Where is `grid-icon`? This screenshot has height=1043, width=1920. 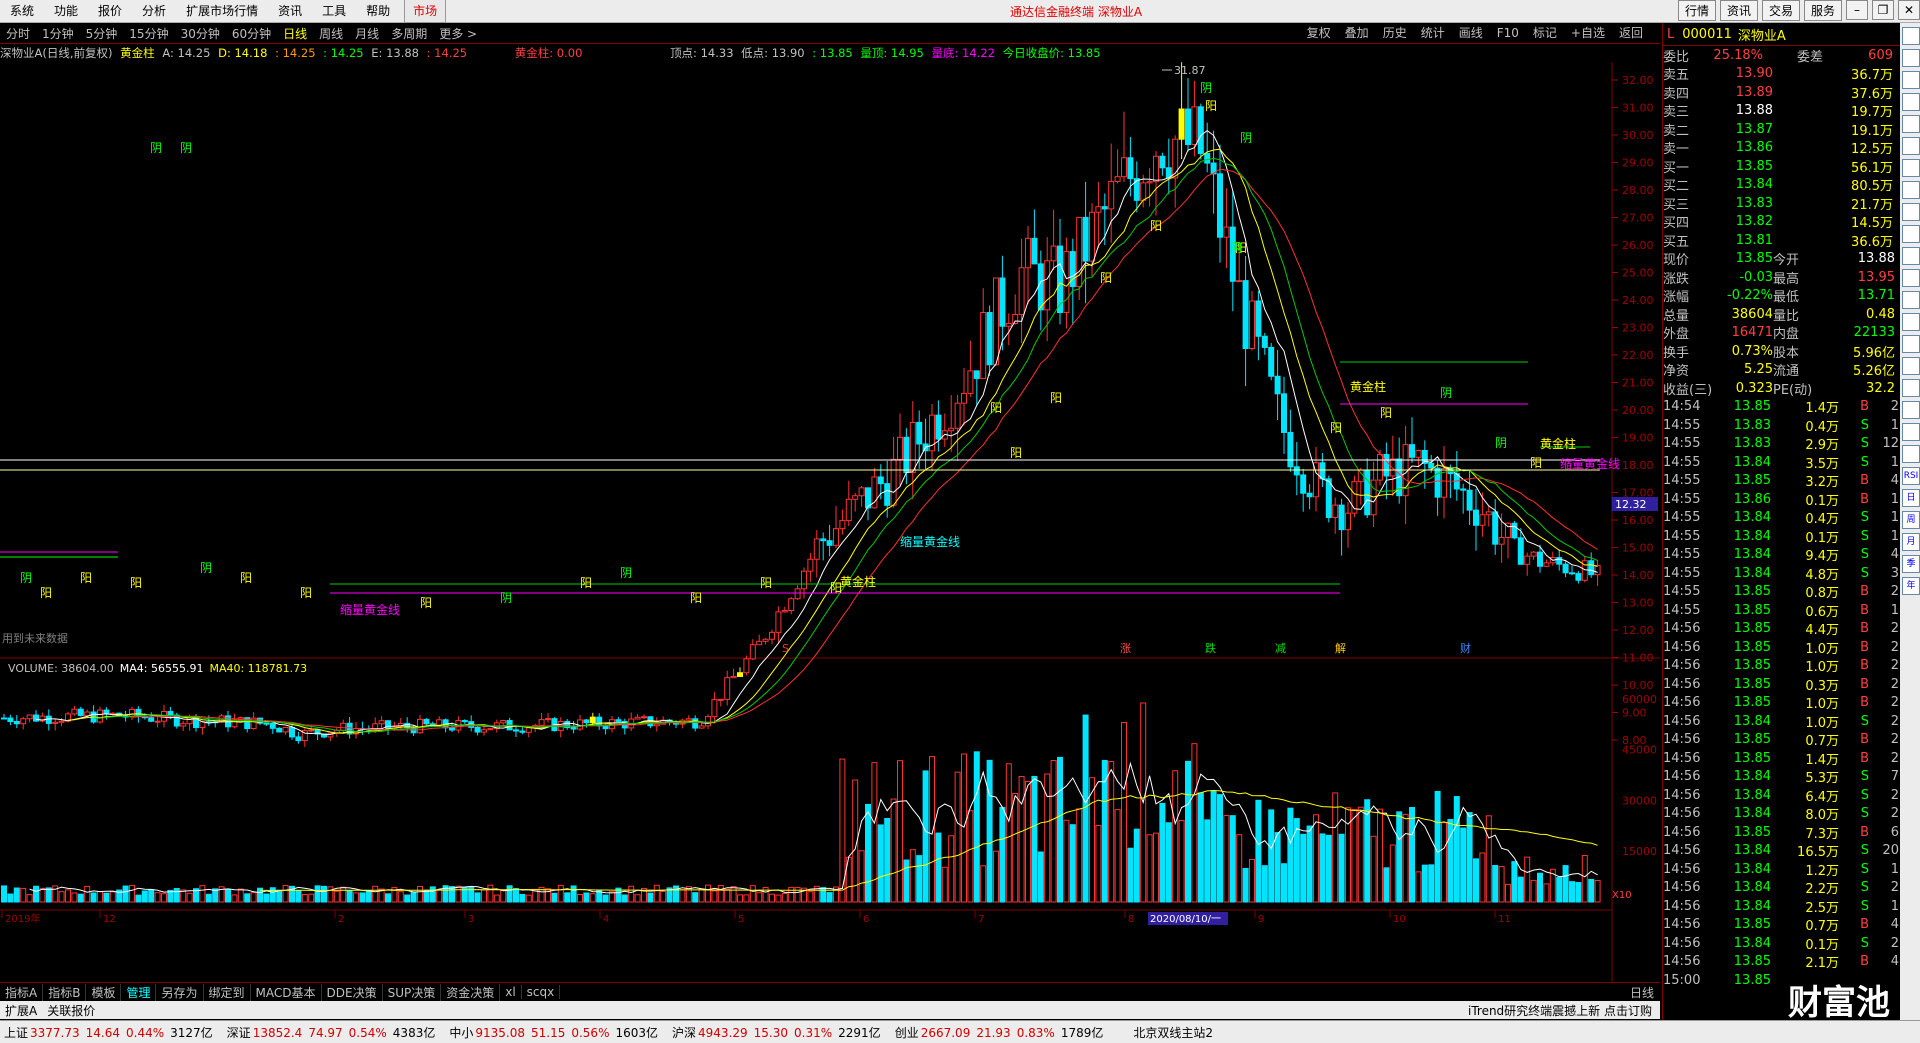
grid-icon is located at coordinates (1911, 36).